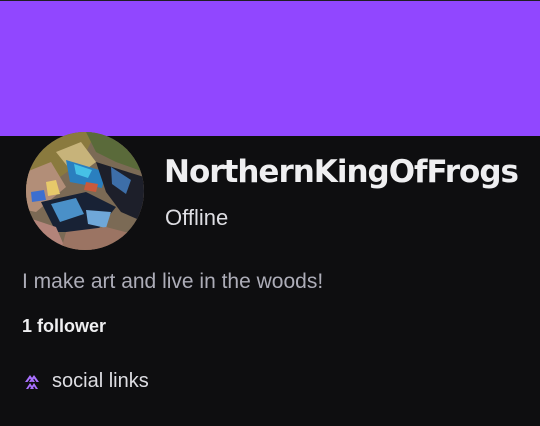 This screenshot has height=426, width=540. I want to click on channel-name: NorthernKingOfFrogs, so click(341, 172).